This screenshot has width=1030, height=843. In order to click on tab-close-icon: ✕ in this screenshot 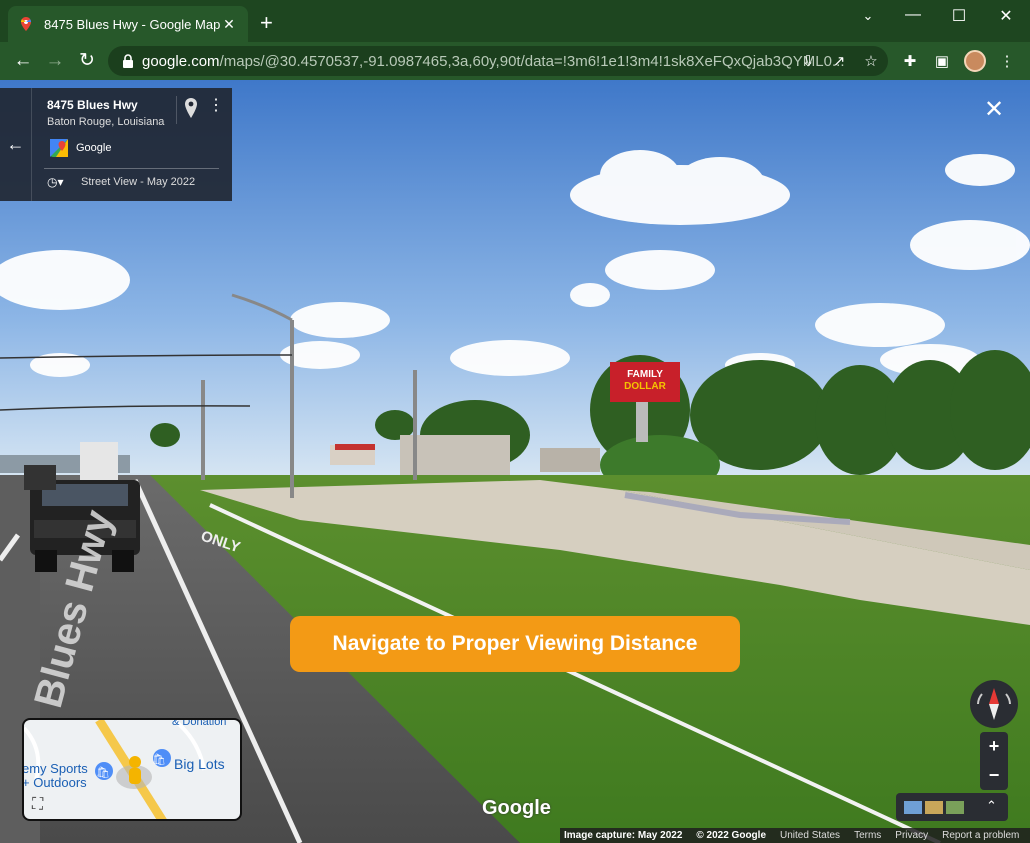, I will do `click(229, 24)`.